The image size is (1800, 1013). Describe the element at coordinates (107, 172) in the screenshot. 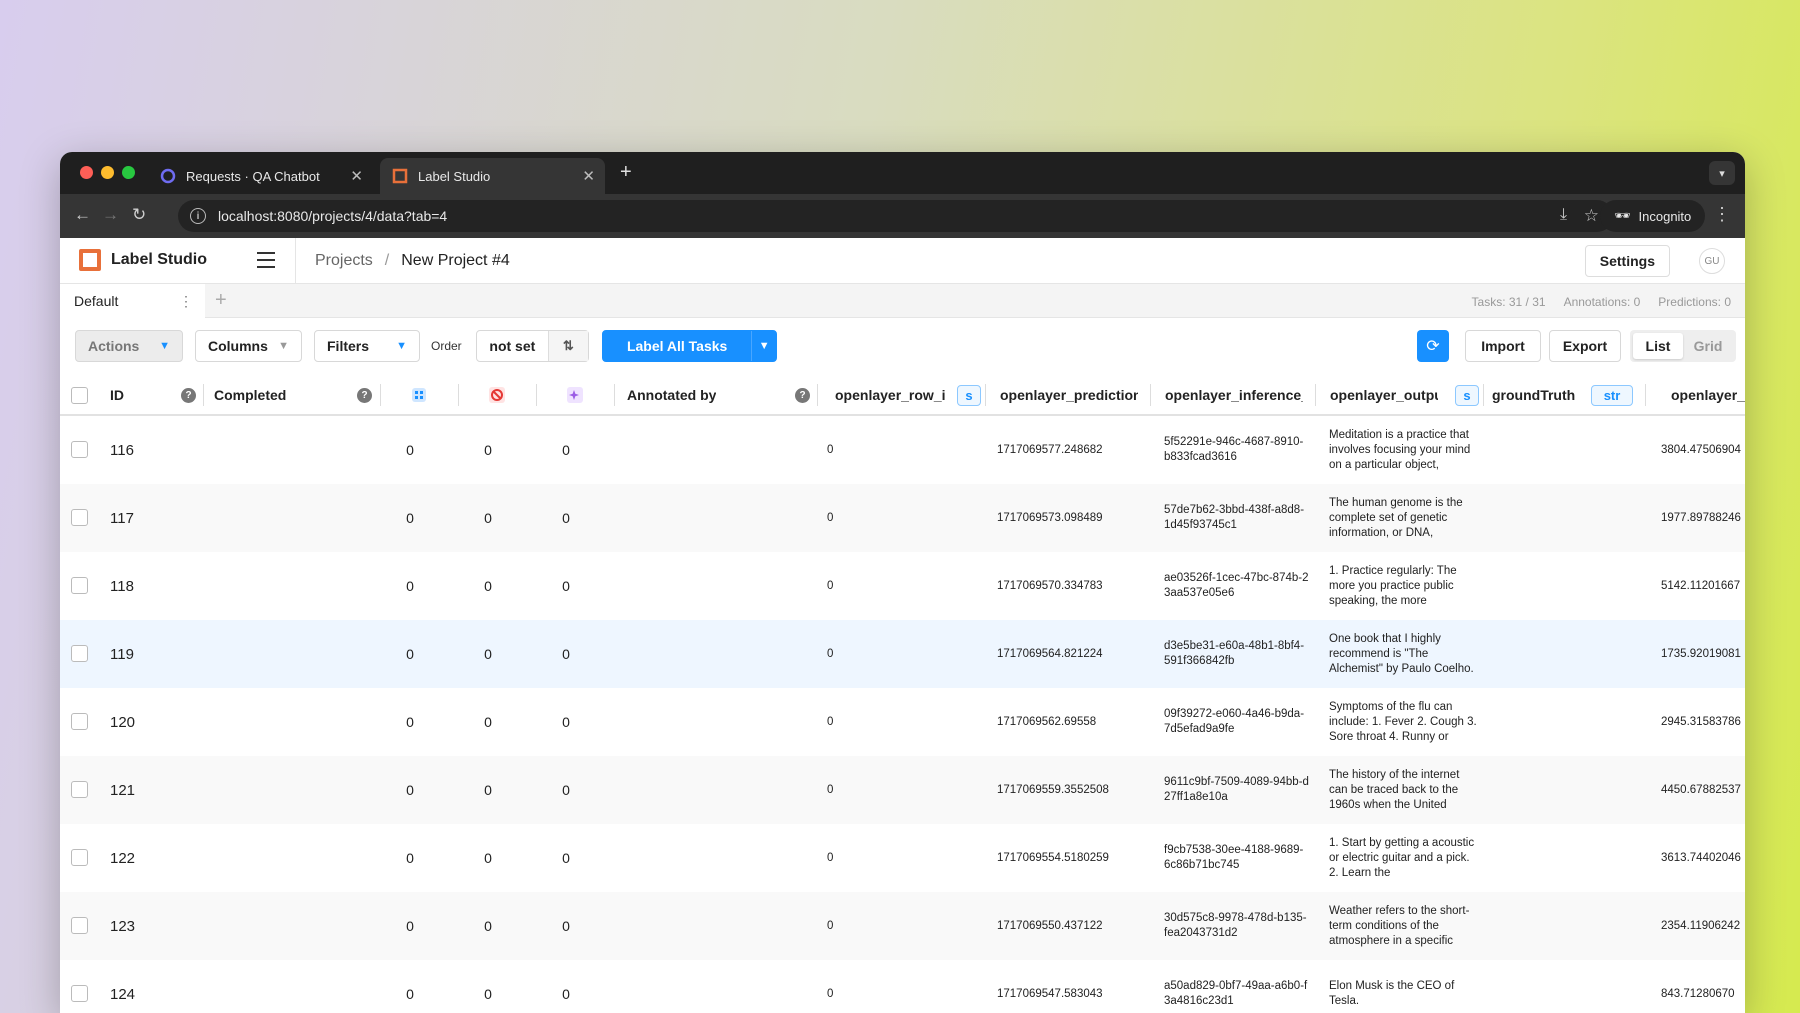

I see `minimize-window-button` at that location.